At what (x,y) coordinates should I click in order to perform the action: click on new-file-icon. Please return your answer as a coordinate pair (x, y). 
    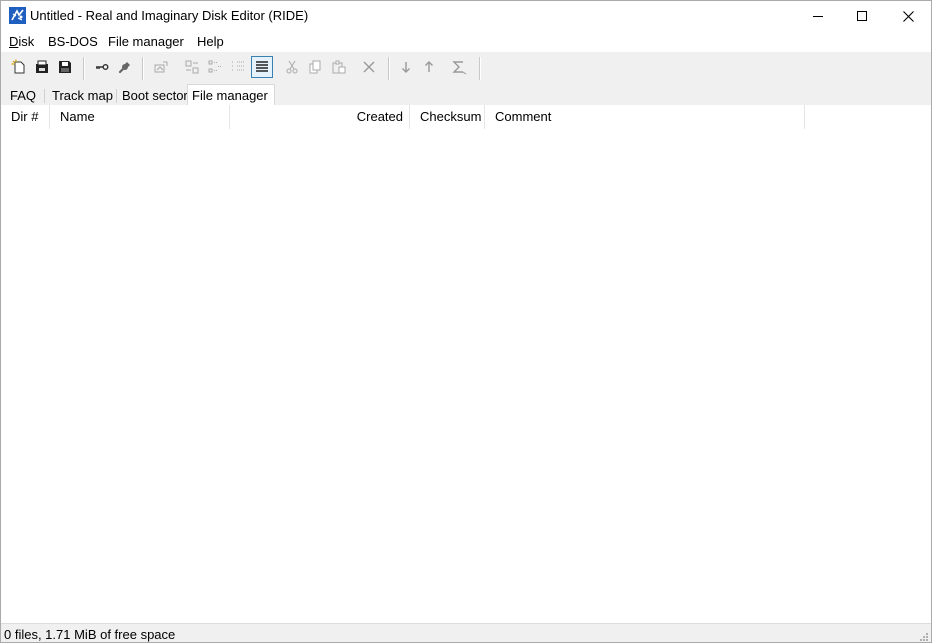
    Looking at the image, I should click on (19, 67).